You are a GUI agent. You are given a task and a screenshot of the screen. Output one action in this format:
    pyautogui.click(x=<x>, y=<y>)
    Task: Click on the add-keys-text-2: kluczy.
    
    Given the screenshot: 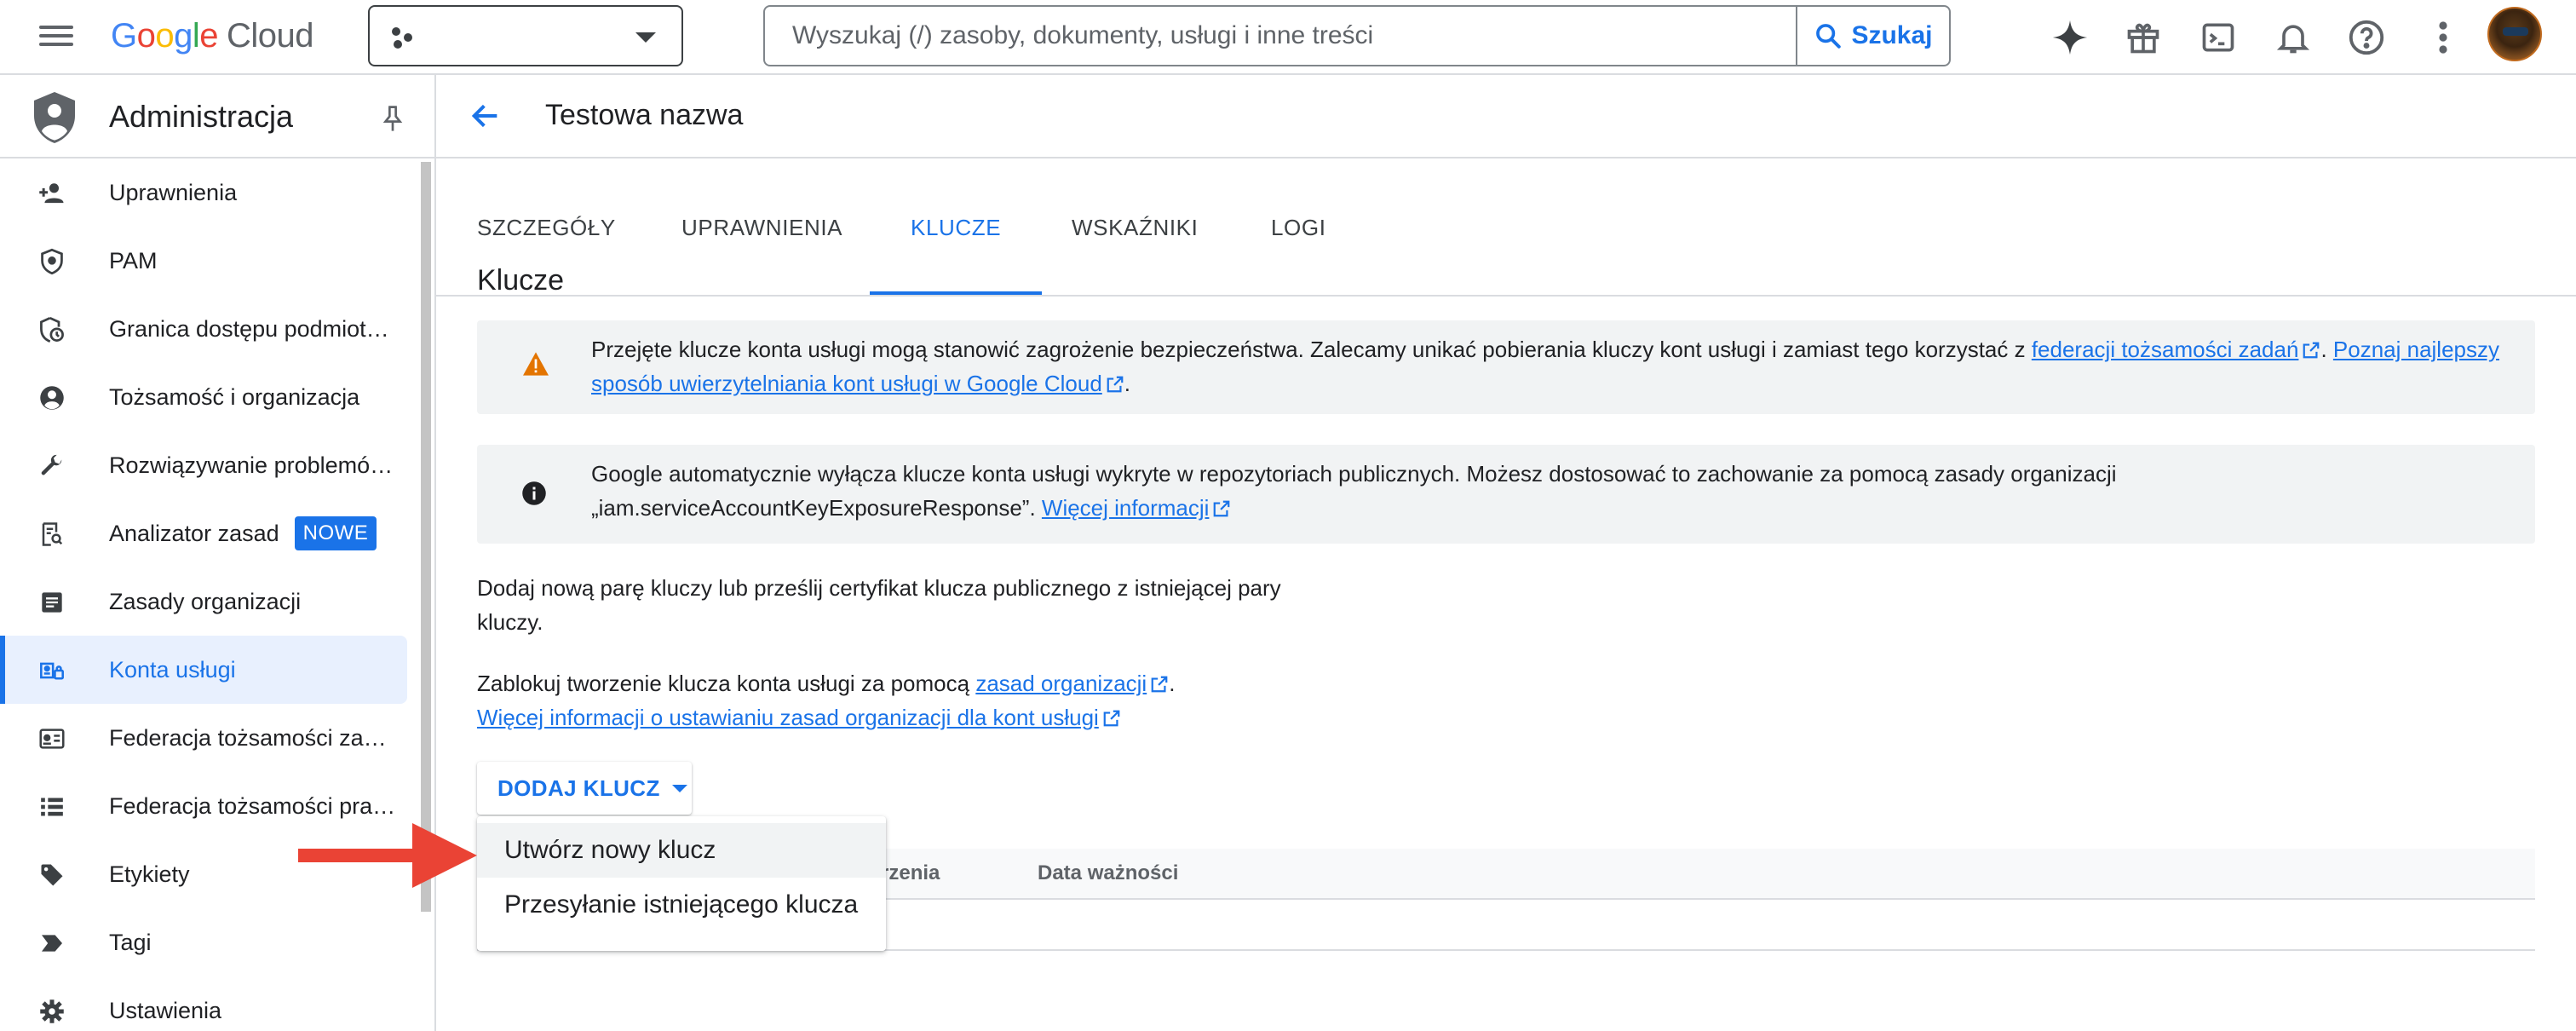 What is the action you would take?
    pyautogui.click(x=510, y=622)
    